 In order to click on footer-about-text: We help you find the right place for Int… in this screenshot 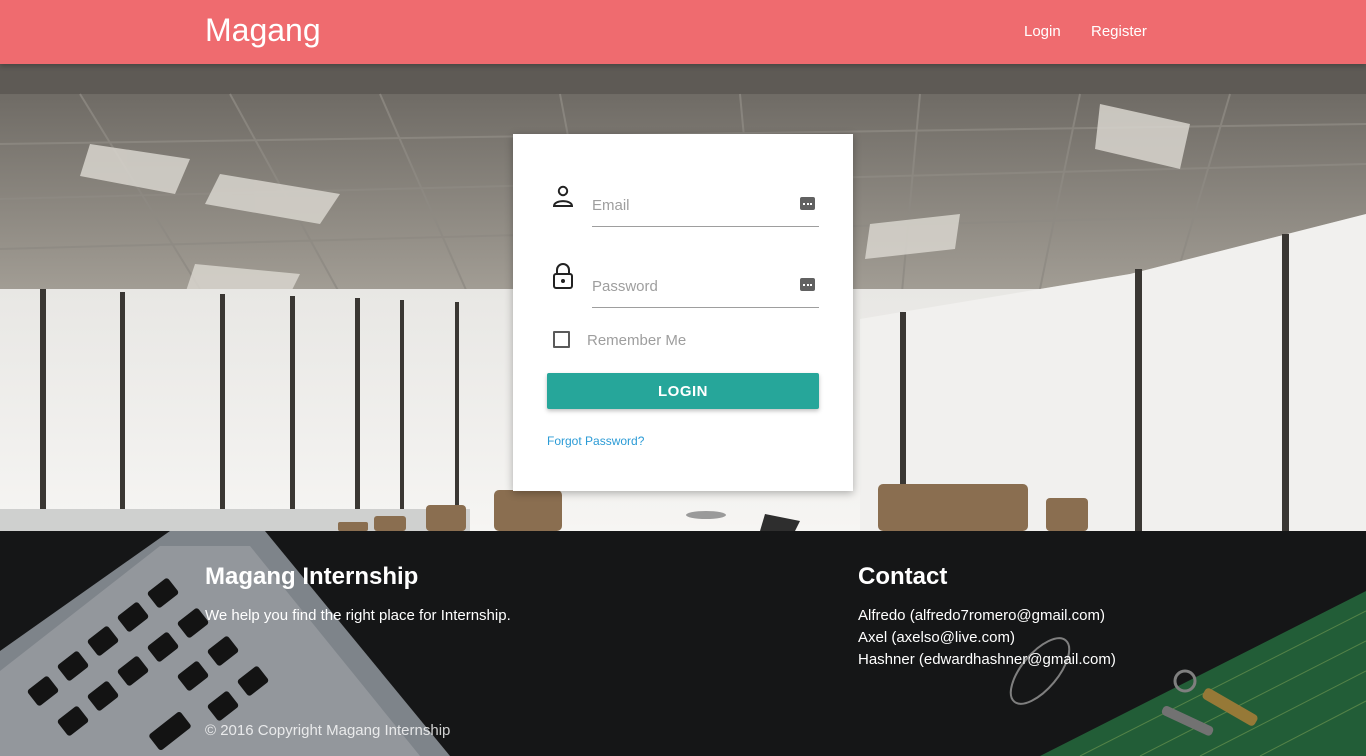, I will do `click(358, 615)`.